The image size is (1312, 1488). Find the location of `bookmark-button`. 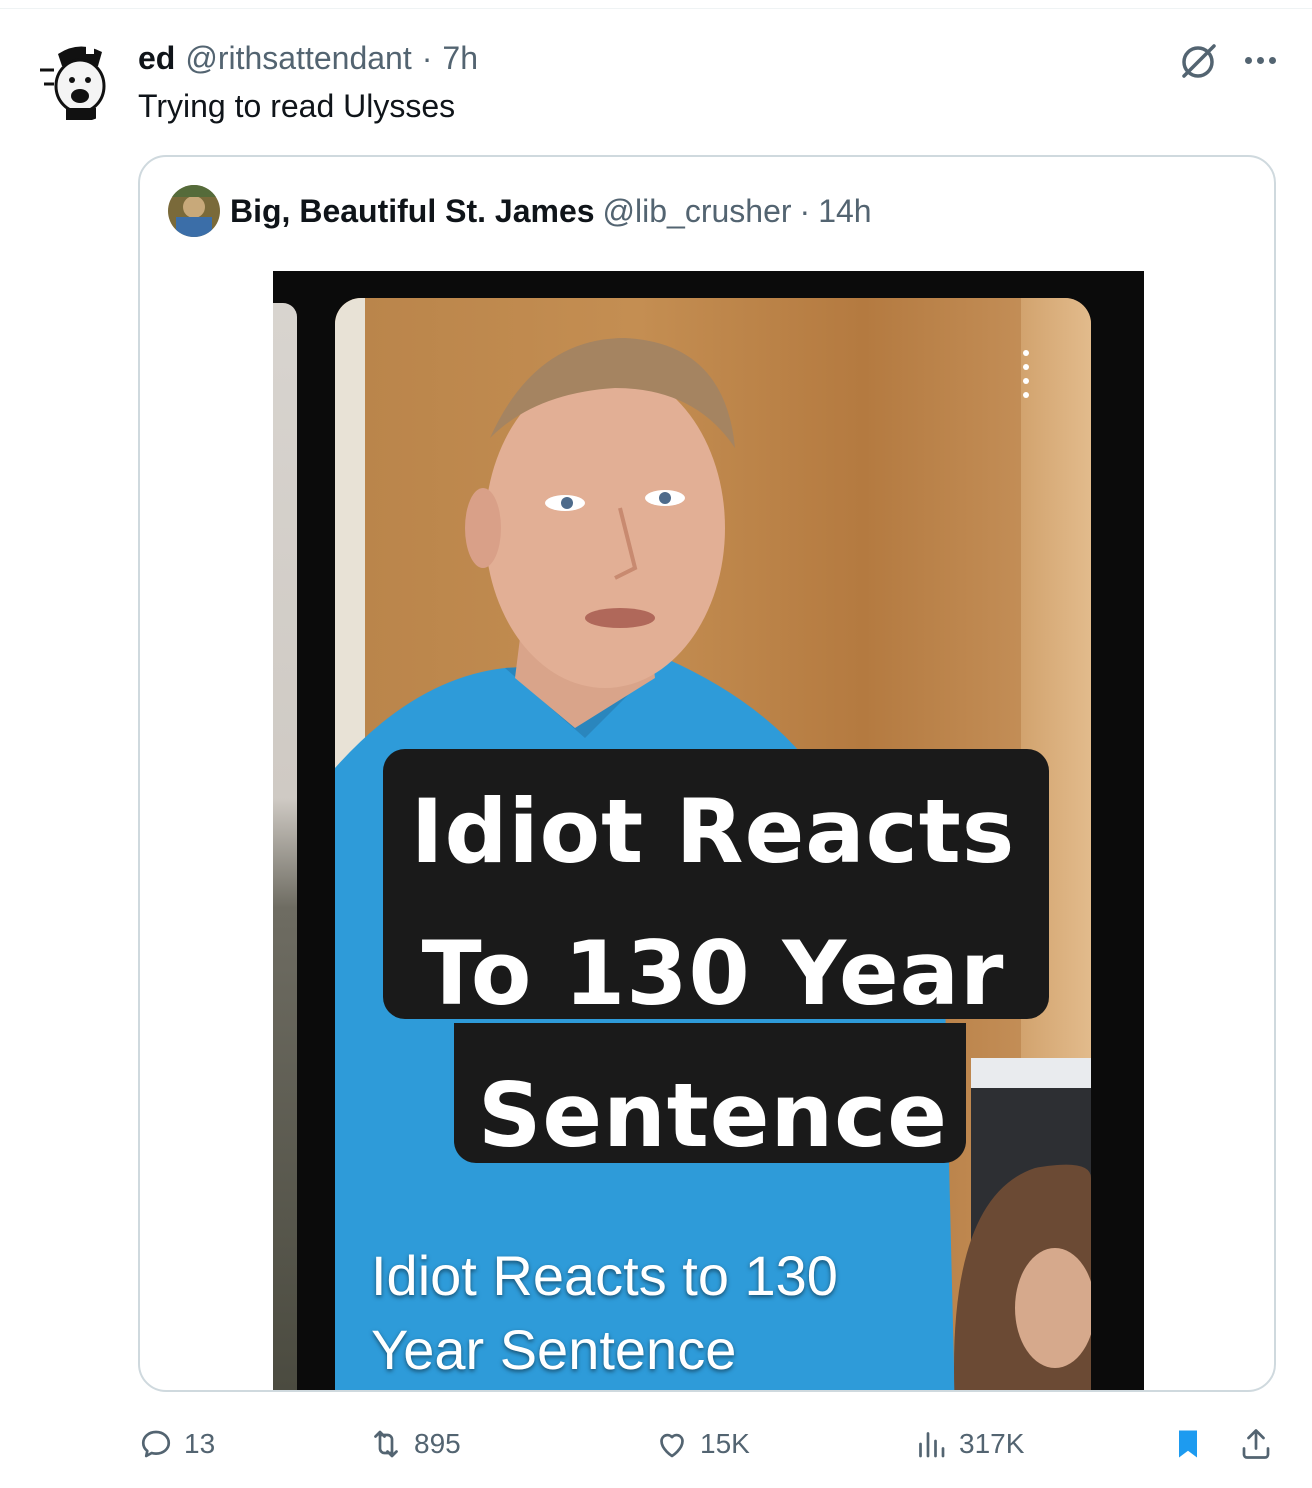

bookmark-button is located at coordinates (1188, 1444).